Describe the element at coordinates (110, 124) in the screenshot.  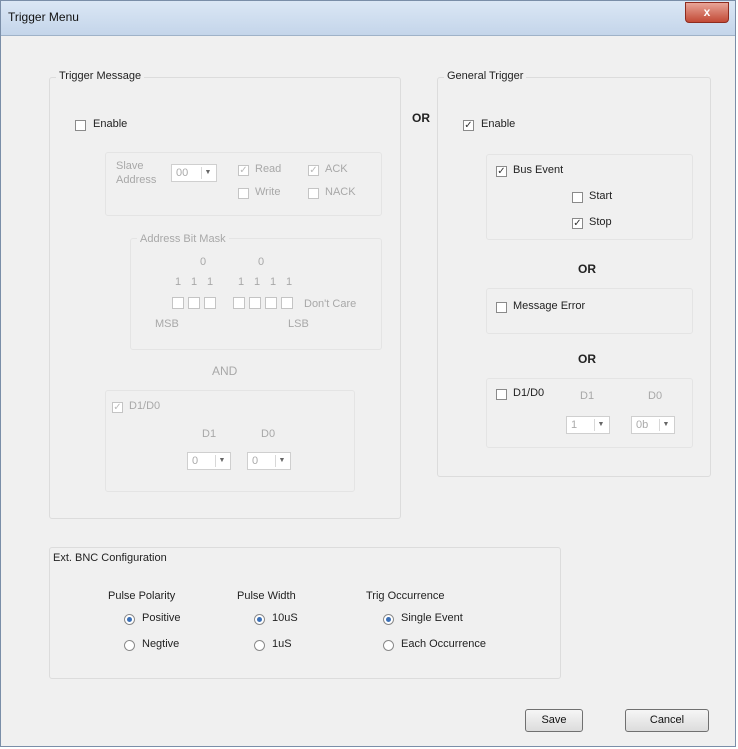
I see `tm-enable-label: Enable` at that location.